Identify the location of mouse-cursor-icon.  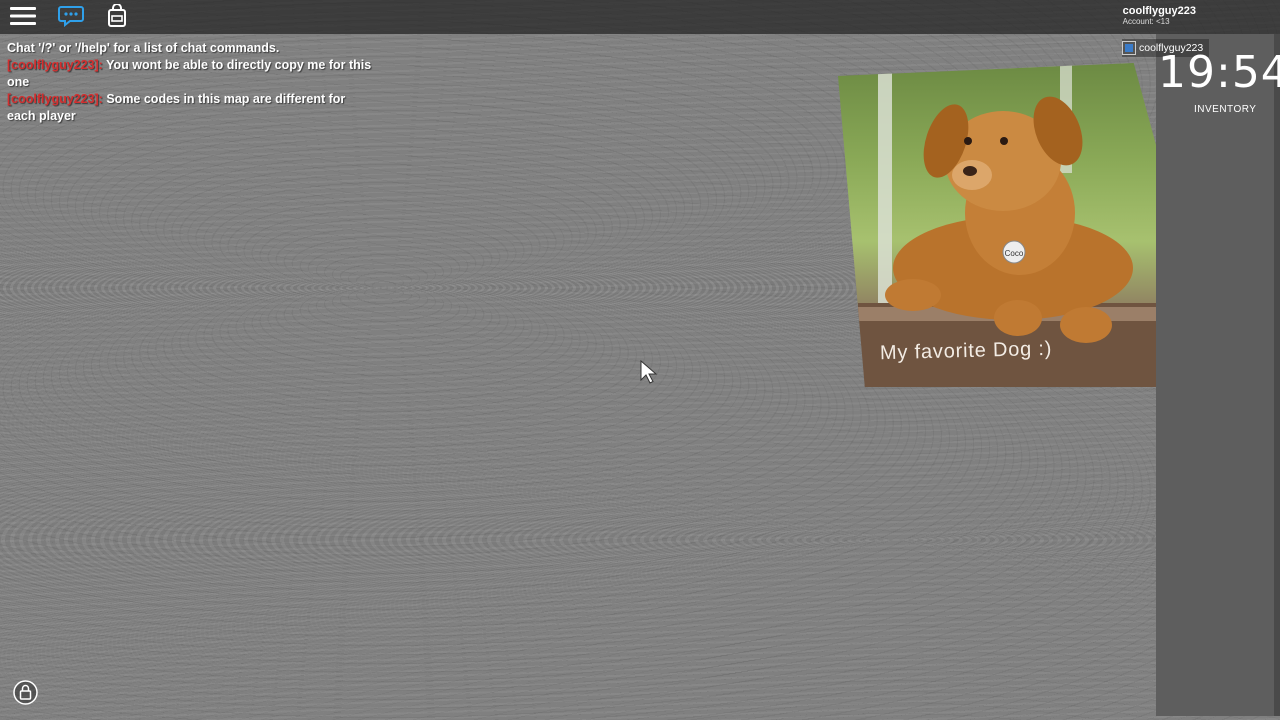
(649, 371).